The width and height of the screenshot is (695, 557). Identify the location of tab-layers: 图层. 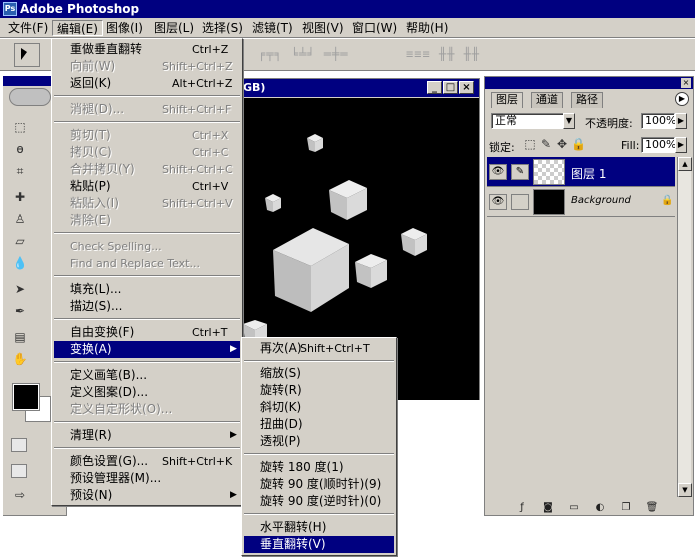
(507, 100).